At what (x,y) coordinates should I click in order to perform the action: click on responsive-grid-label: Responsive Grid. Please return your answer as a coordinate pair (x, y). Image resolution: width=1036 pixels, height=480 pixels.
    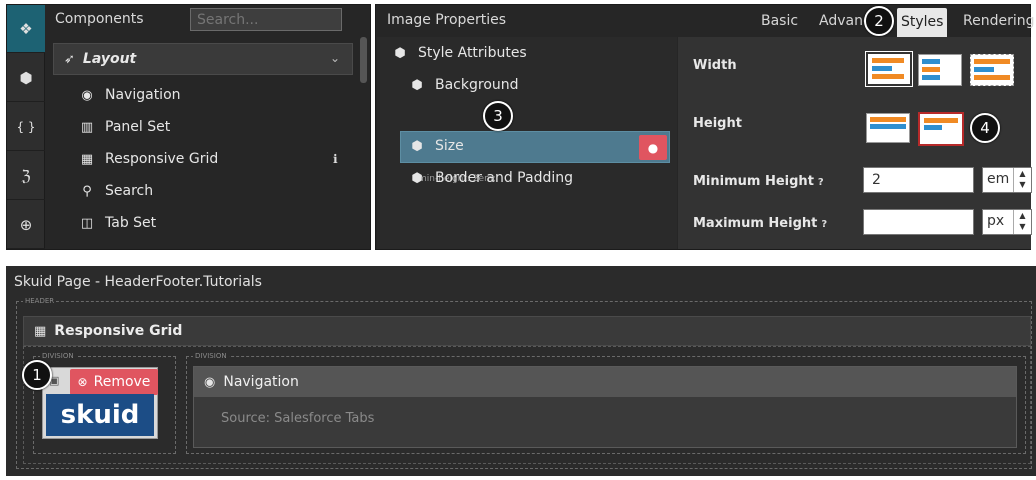
    Looking at the image, I should click on (118, 331).